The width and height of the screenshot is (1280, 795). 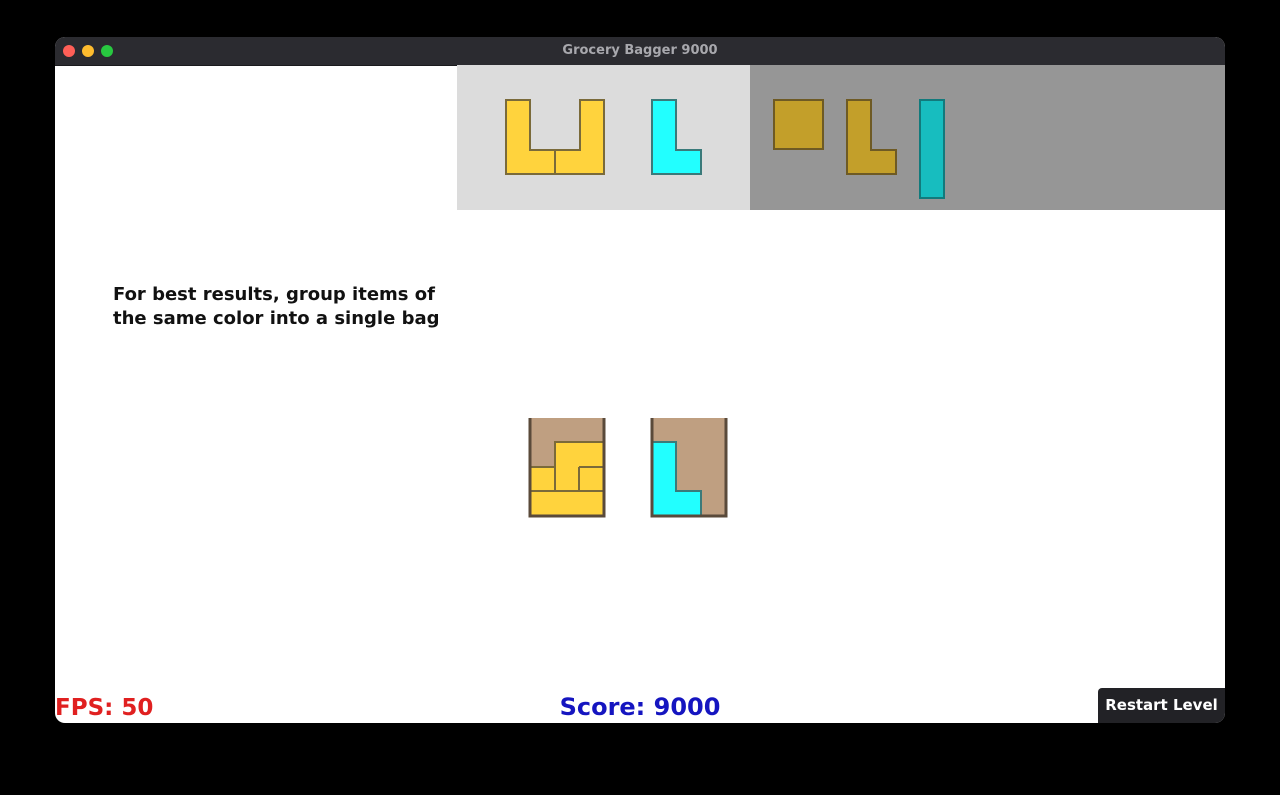 I want to click on hint-line-1: For best results, group items of, so click(x=274, y=294).